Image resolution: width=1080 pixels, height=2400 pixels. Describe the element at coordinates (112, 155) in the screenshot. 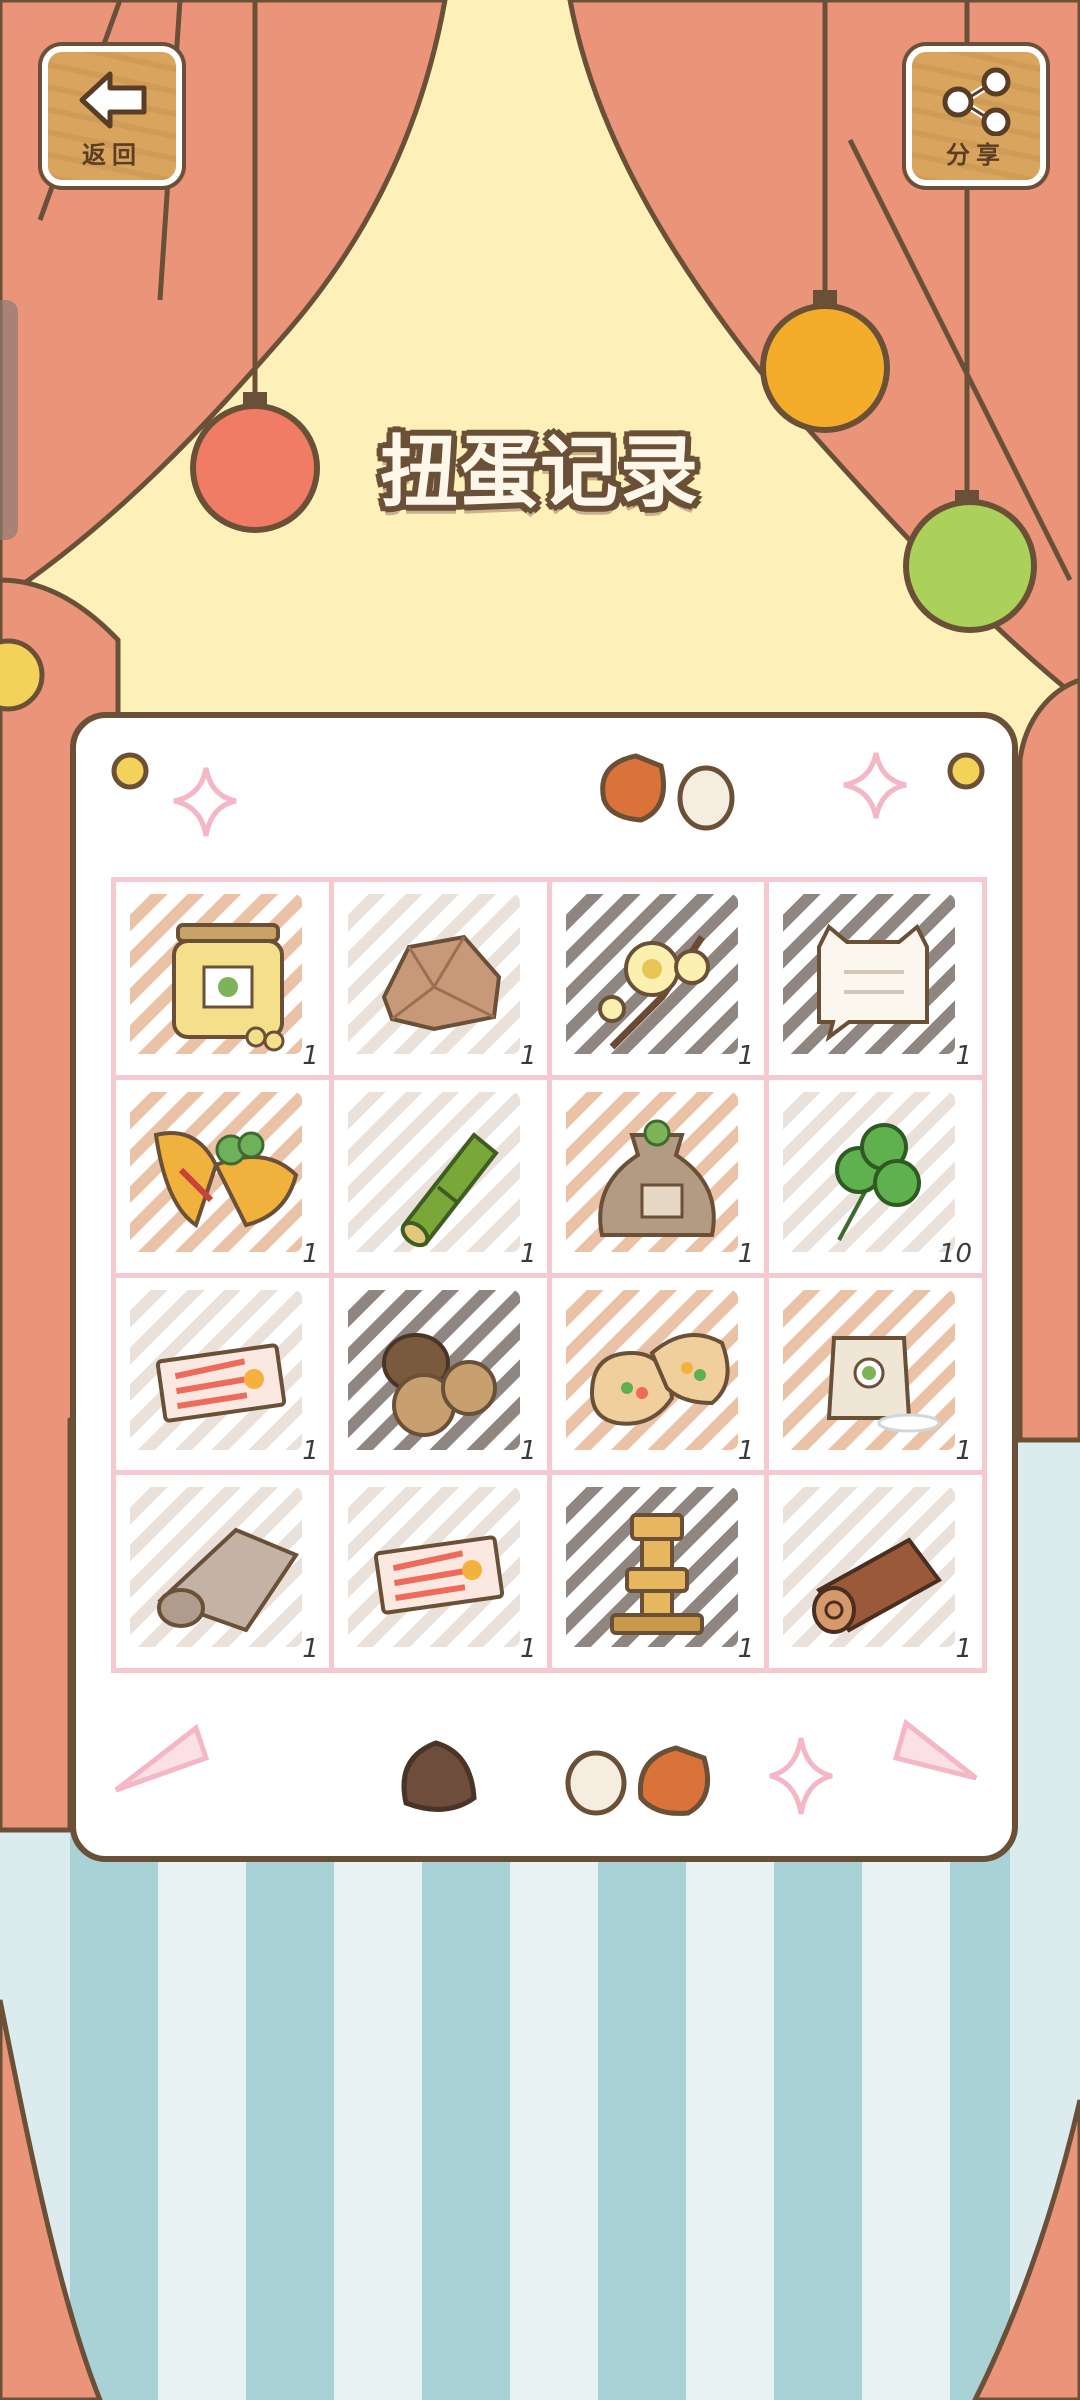

I see `back-label: 返回` at that location.